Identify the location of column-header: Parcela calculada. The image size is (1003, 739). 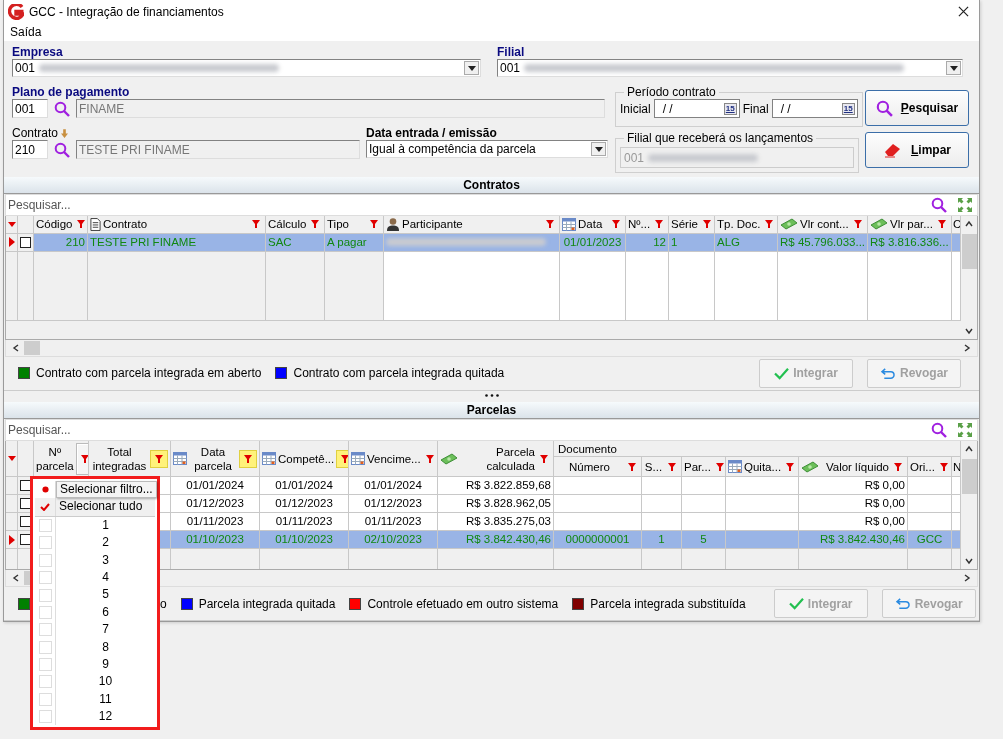
(496, 459).